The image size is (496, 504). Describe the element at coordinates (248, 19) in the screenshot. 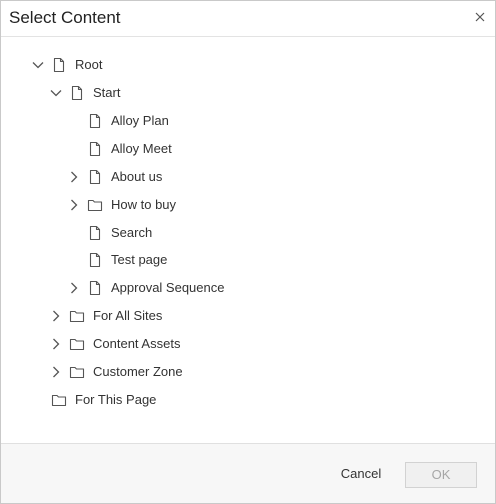

I see `dialog-header: Select Content` at that location.